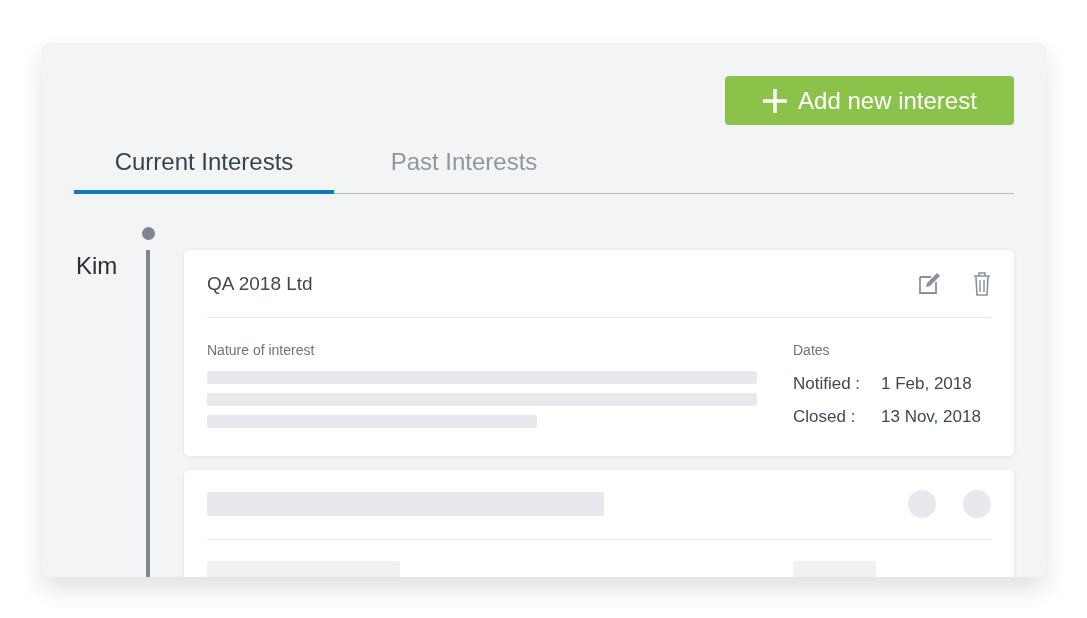  Describe the element at coordinates (869, 100) in the screenshot. I see `add-interest-button: Add new interest` at that location.